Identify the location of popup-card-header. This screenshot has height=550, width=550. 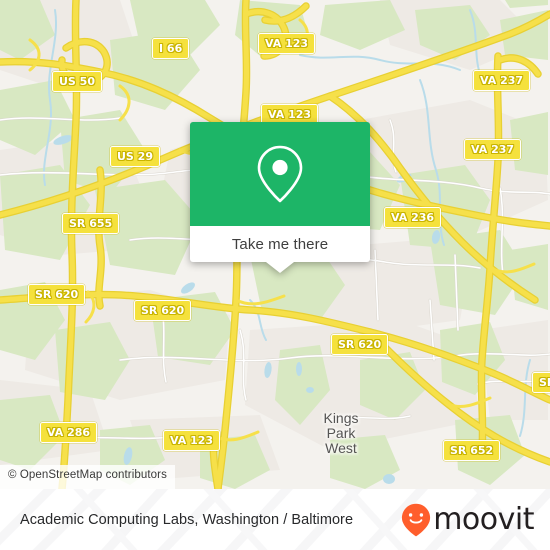
(280, 174).